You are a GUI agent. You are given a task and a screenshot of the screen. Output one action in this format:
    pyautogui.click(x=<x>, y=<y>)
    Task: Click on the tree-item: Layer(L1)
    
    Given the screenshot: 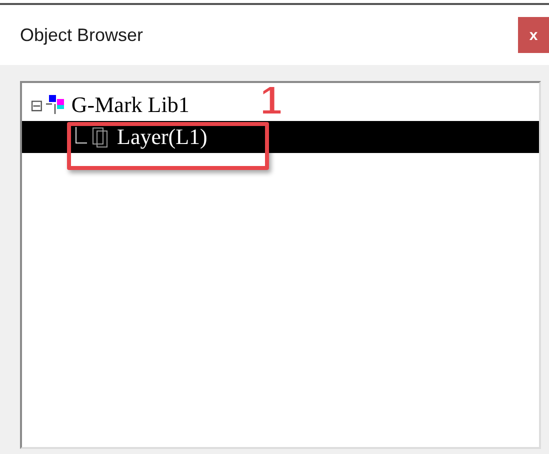 What is the action you would take?
    pyautogui.click(x=280, y=137)
    